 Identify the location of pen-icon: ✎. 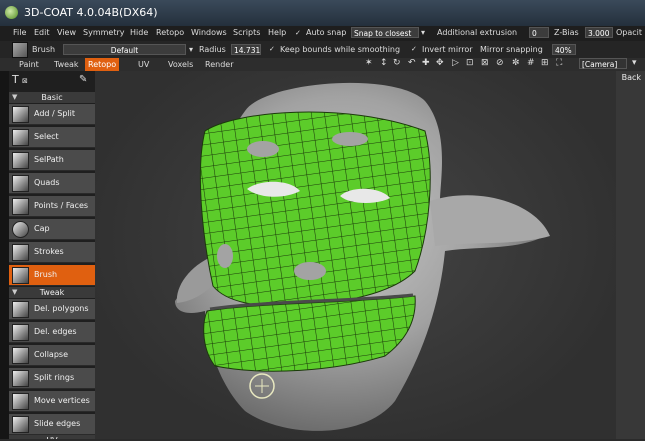
(83, 79).